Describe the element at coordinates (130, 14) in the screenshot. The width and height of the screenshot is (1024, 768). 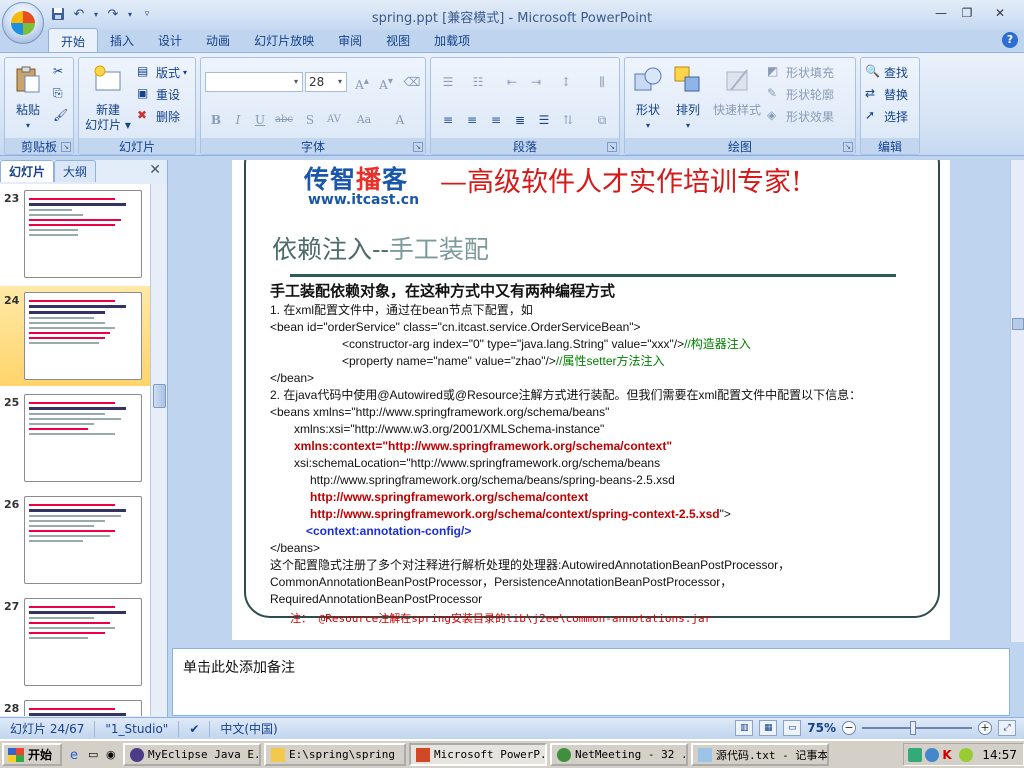
I see `redo-dropdown-icon: ▾` at that location.